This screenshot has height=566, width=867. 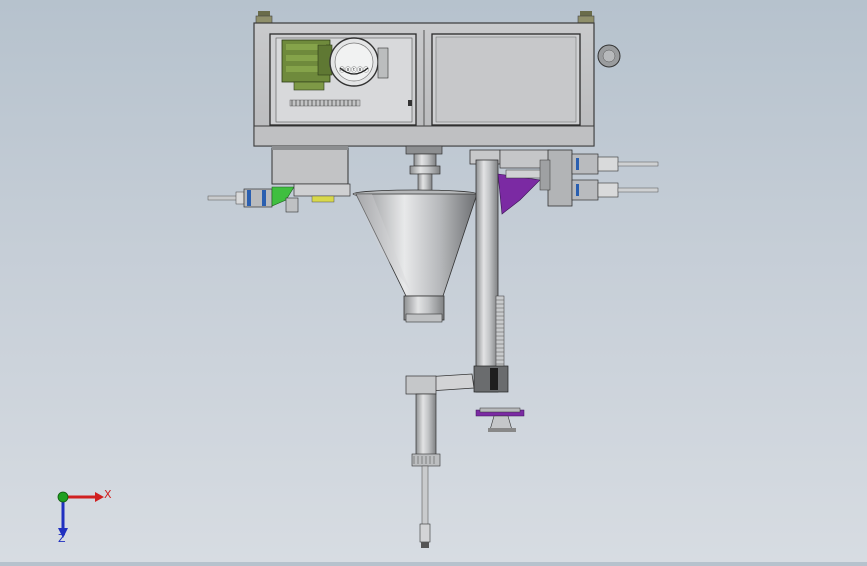 I want to click on triad-z-label: Z, so click(x=62, y=538).